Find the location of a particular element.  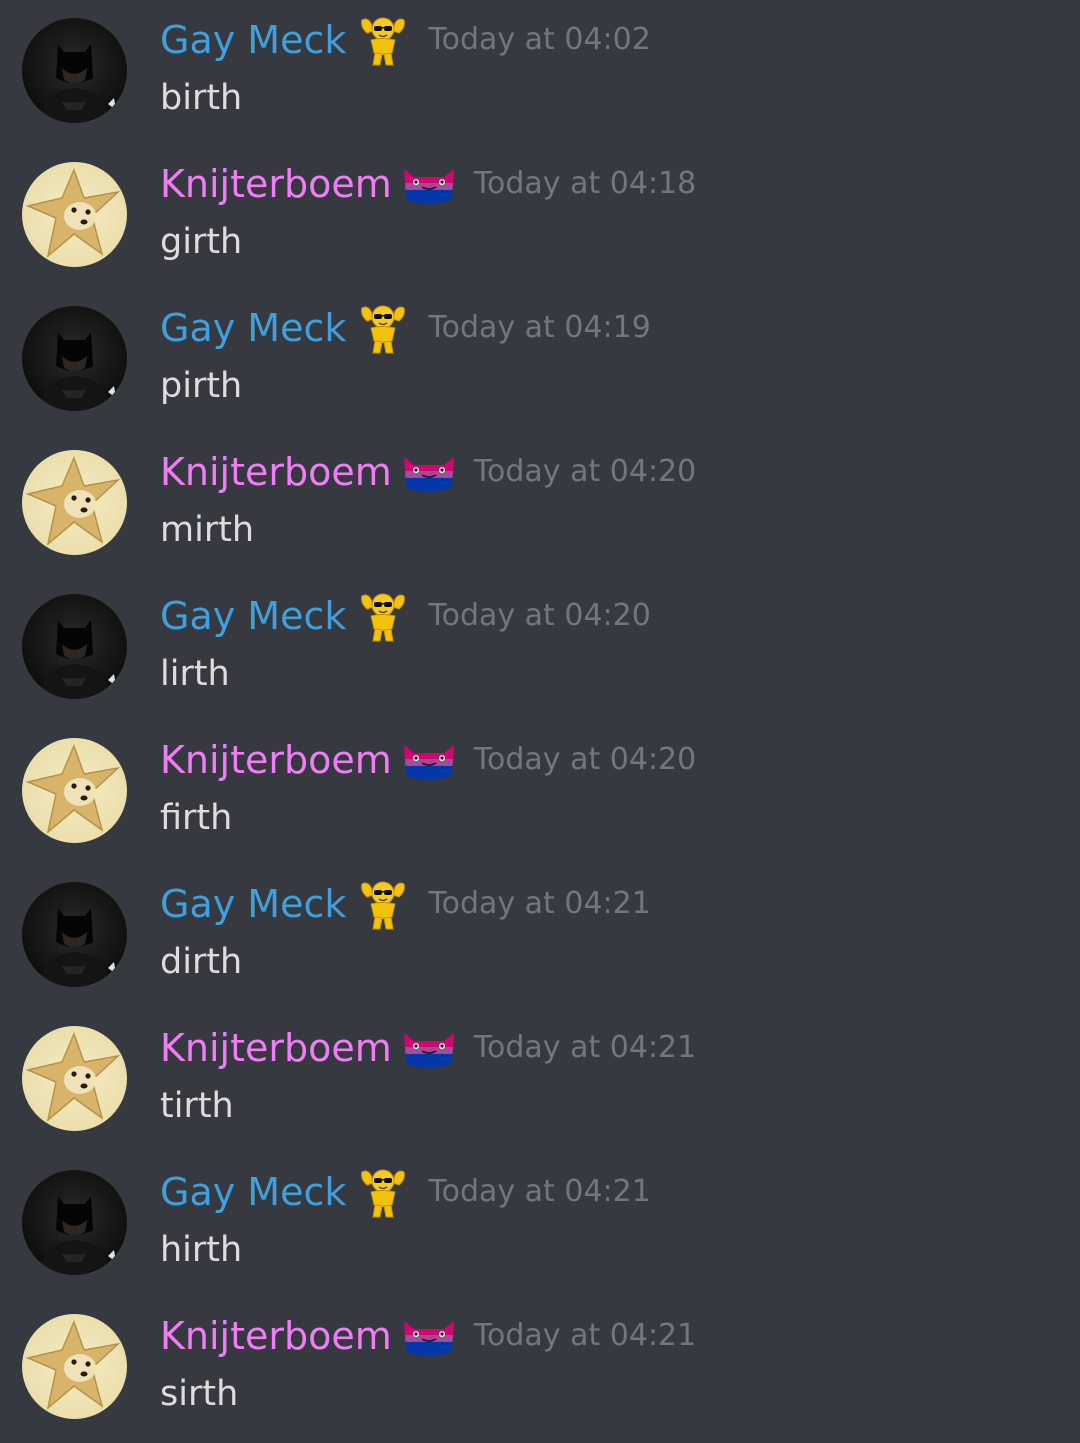

message-content: girth is located at coordinates (201, 242).